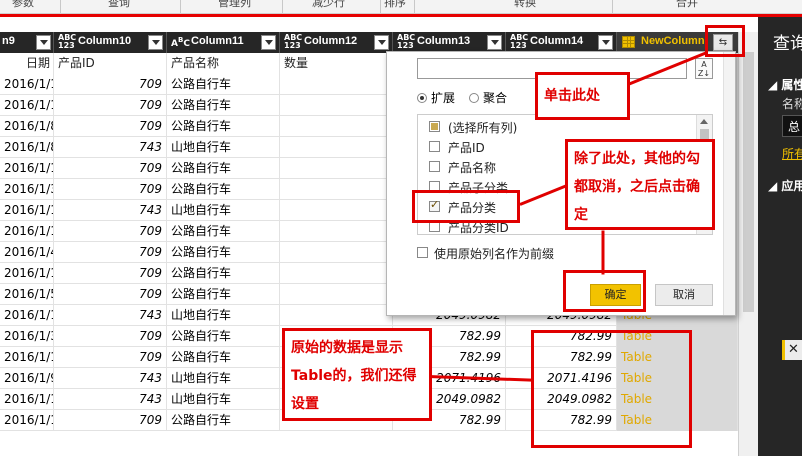  Describe the element at coordinates (557, 41) in the screenshot. I see `column-header-label: Column14` at that location.